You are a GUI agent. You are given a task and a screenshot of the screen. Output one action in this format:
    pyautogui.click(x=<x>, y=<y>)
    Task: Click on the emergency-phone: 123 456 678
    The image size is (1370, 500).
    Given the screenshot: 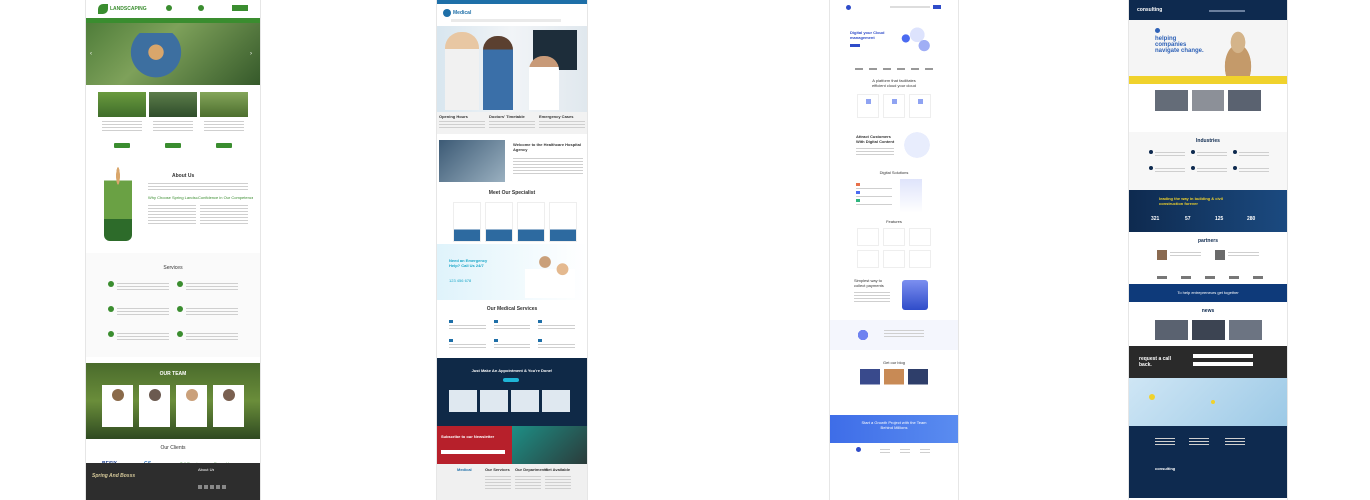 What is the action you would take?
    pyautogui.click(x=460, y=280)
    